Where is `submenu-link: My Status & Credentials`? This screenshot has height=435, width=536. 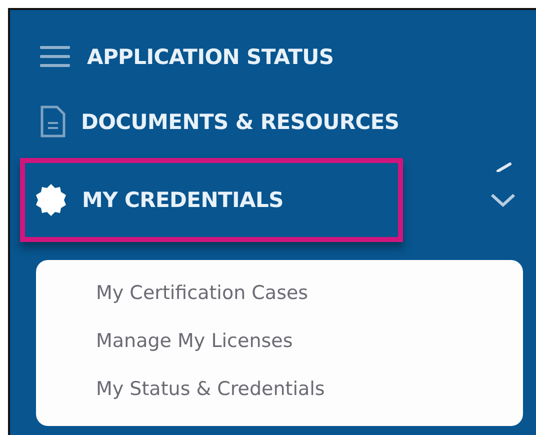 submenu-link: My Status & Credentials is located at coordinates (210, 389).